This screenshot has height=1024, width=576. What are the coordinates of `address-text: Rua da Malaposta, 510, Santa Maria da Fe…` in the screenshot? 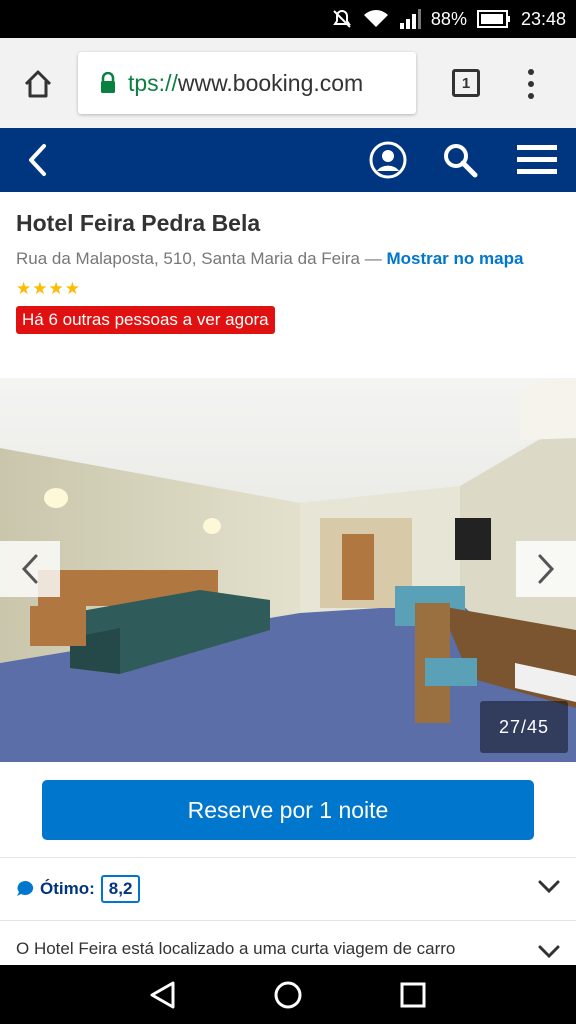 It's located at (201, 258).